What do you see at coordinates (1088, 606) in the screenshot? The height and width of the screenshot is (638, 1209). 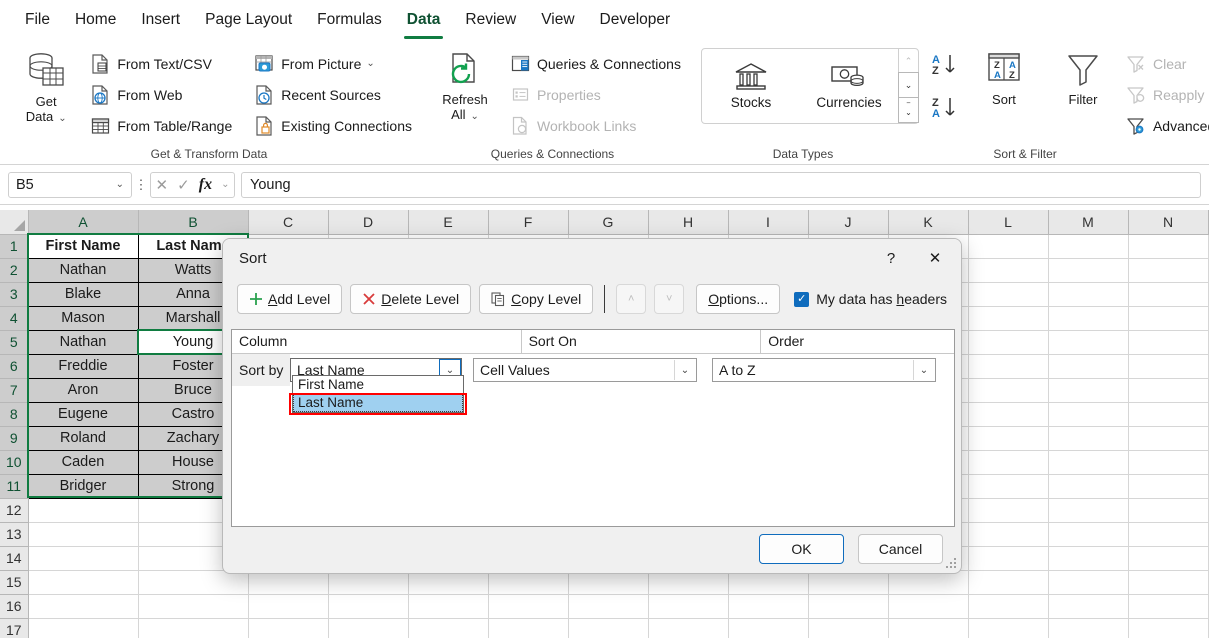 I see `cell-M16` at bounding box center [1088, 606].